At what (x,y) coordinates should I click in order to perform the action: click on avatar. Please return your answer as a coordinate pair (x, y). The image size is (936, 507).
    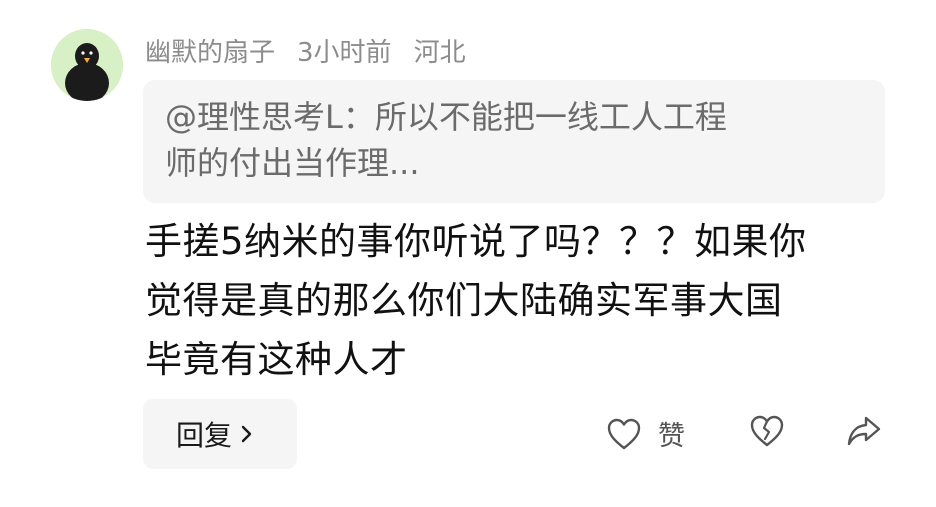
    Looking at the image, I should click on (87, 65).